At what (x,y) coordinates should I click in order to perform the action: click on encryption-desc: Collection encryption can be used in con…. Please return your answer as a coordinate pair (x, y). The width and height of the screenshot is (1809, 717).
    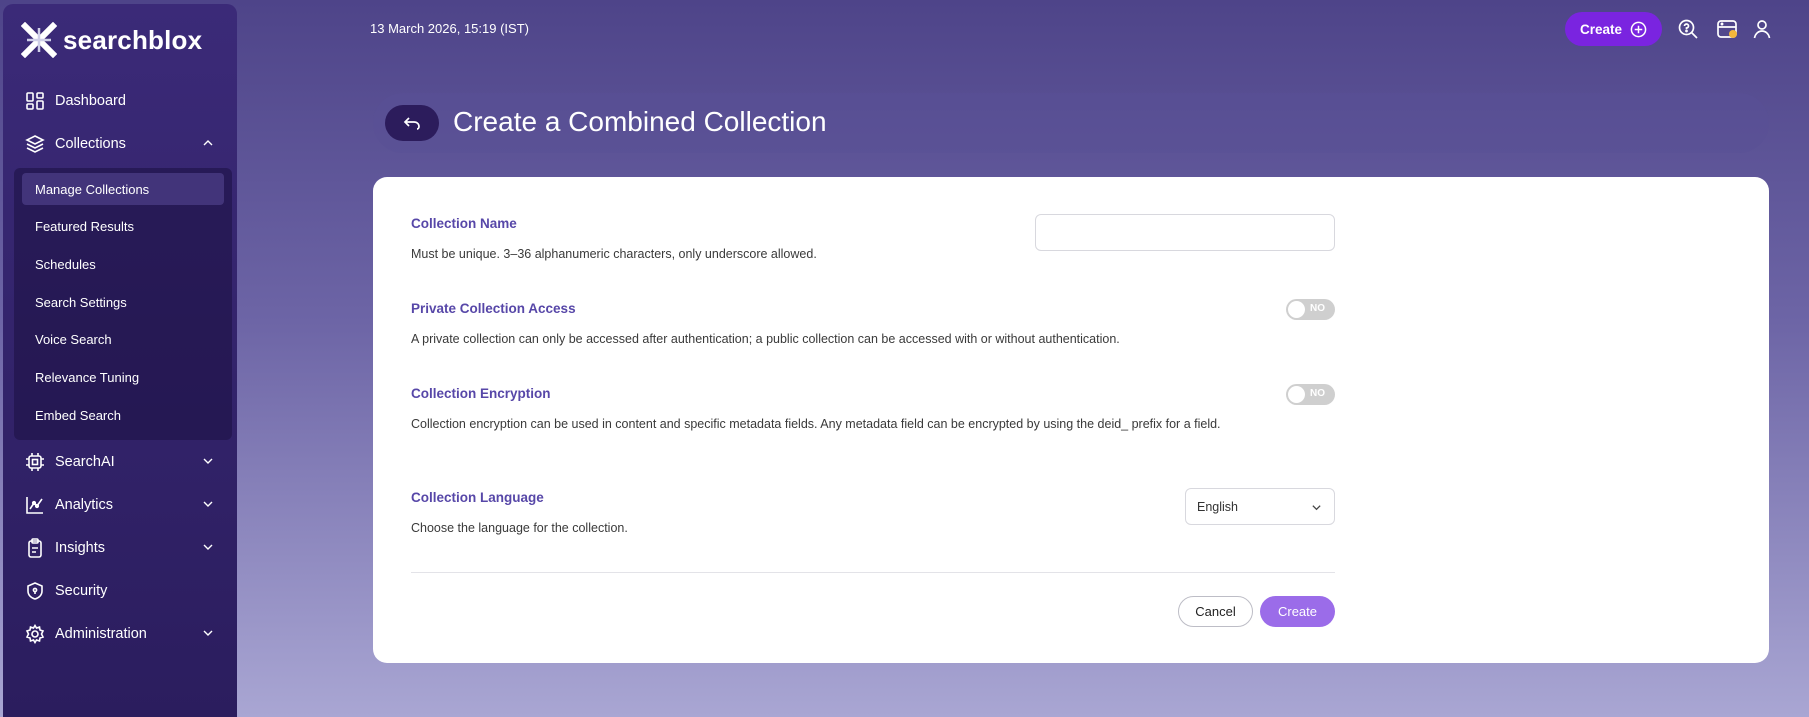
    Looking at the image, I should click on (816, 424).